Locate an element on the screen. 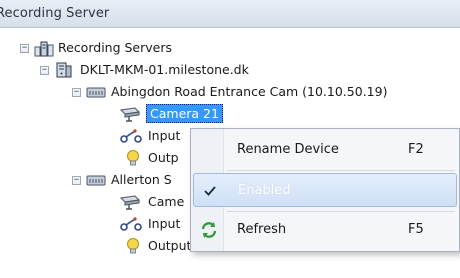 The height and width of the screenshot is (278, 460). tree-node-server: − DKLT-MKM-01.milestone.dk is located at coordinates (230, 70).